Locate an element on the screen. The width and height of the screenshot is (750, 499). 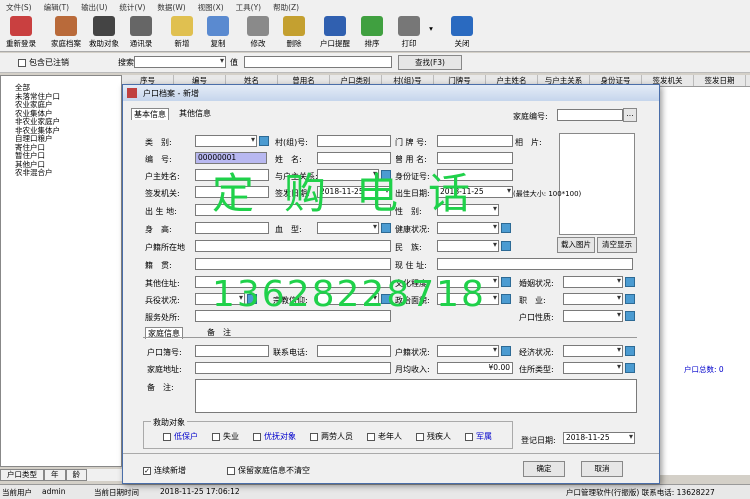
cancel-button: 取消 is located at coordinates (602, 469).